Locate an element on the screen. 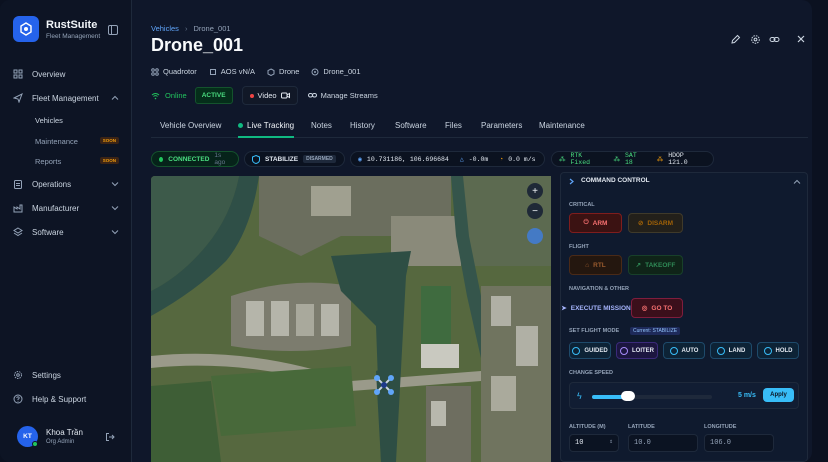  close-icon is located at coordinates (802, 40).